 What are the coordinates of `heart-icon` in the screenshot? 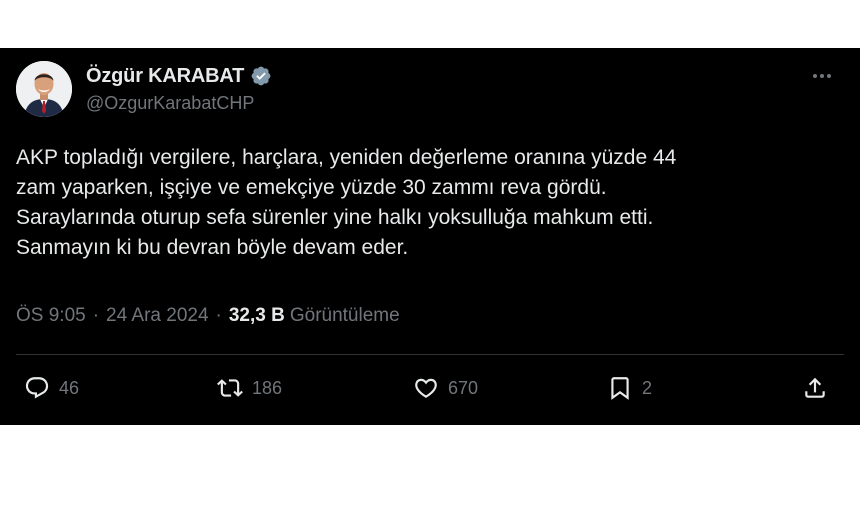 It's located at (426, 388).